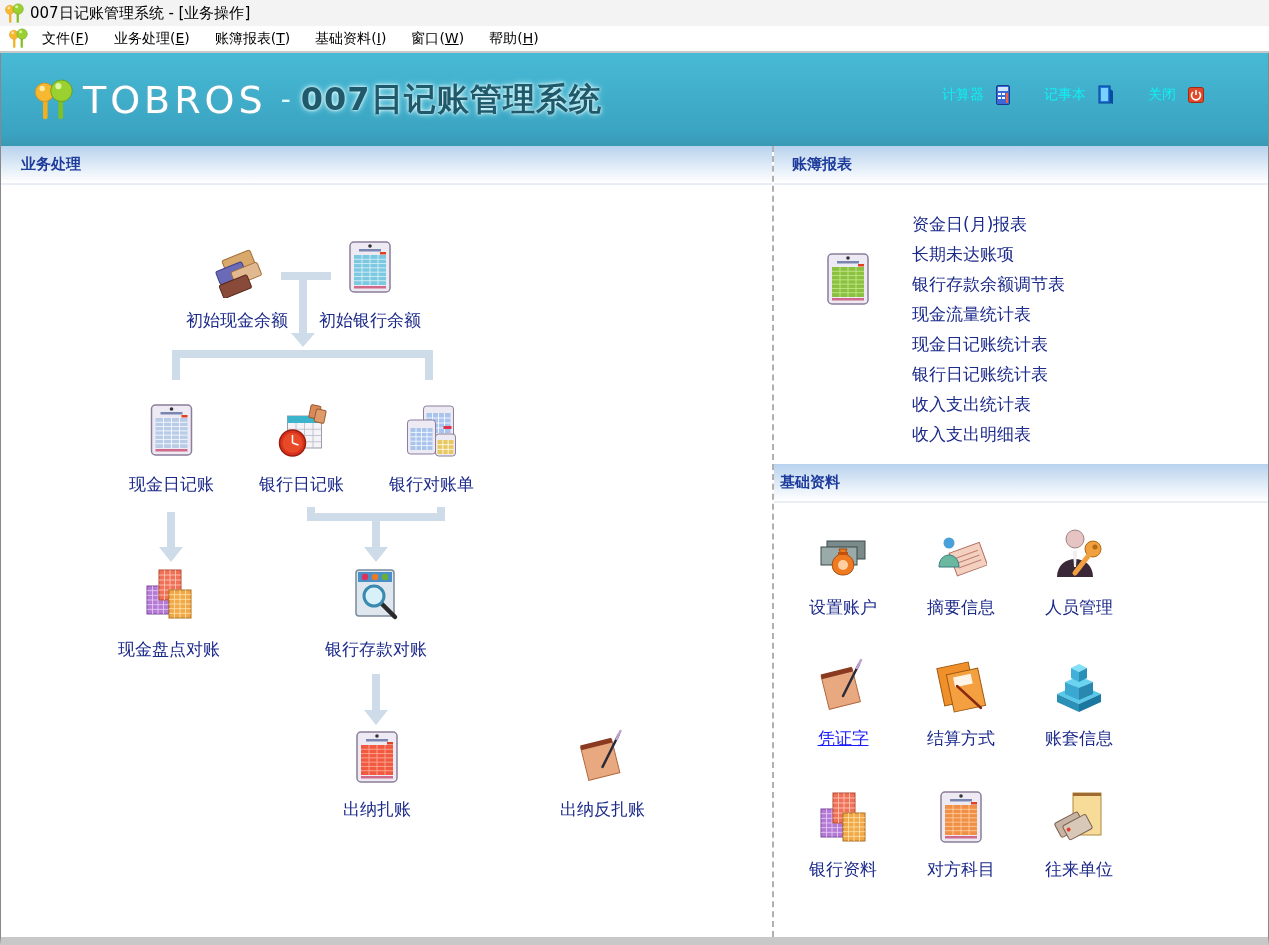  Describe the element at coordinates (961, 686) in the screenshot. I see `folder-pen-icon` at that location.